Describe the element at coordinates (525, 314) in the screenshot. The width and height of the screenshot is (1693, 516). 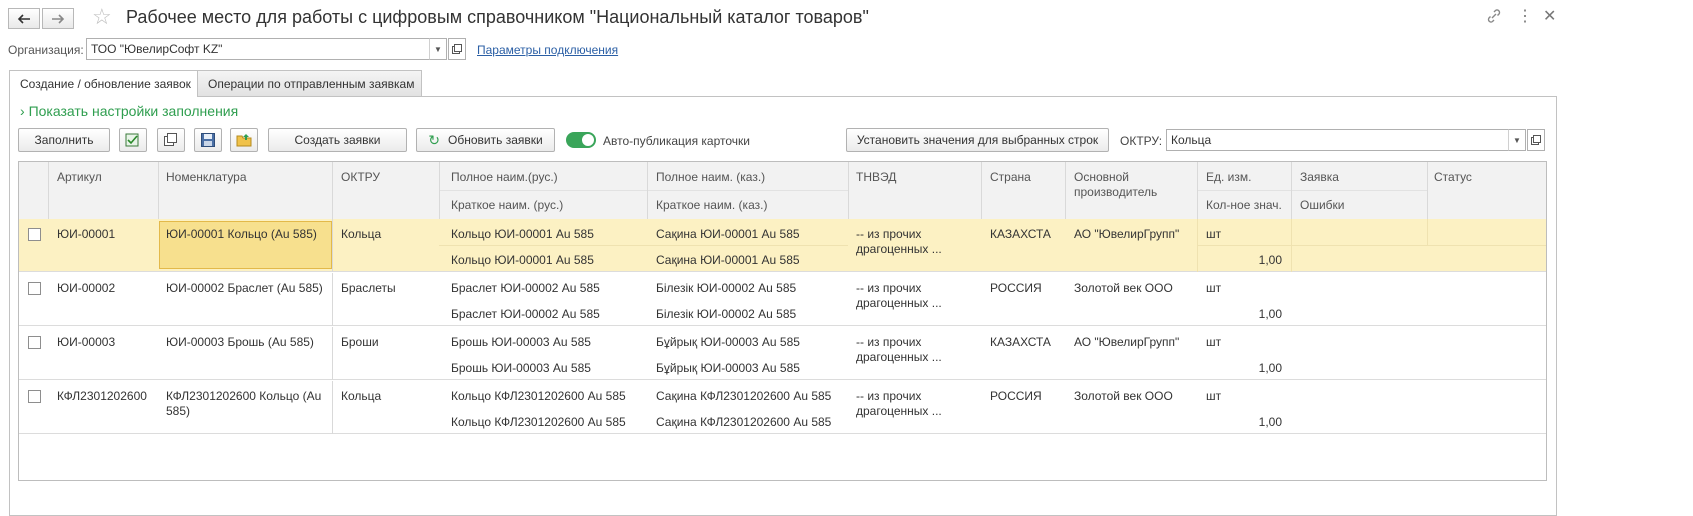
I see `cell-short-rus: Браслет ЮИ-00002 Au 585` at that location.